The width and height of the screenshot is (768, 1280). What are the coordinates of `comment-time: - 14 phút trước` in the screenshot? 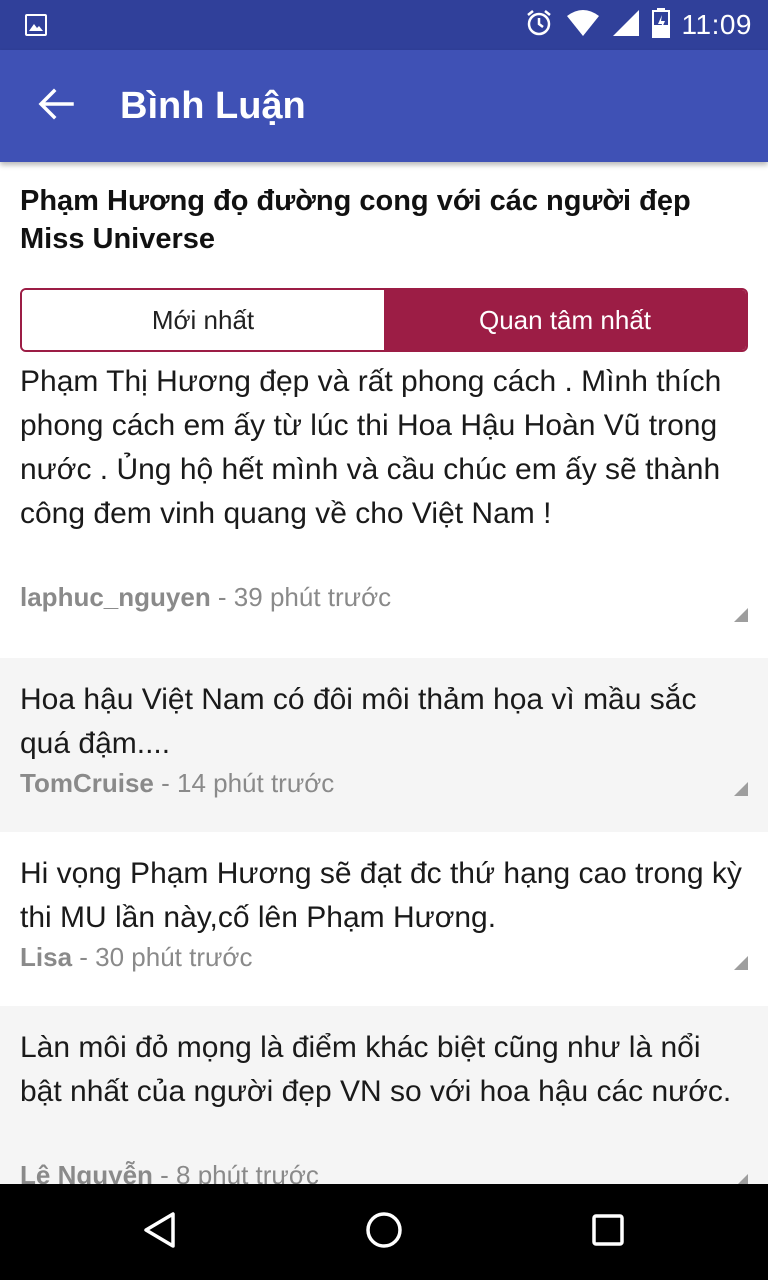 It's located at (244, 783).